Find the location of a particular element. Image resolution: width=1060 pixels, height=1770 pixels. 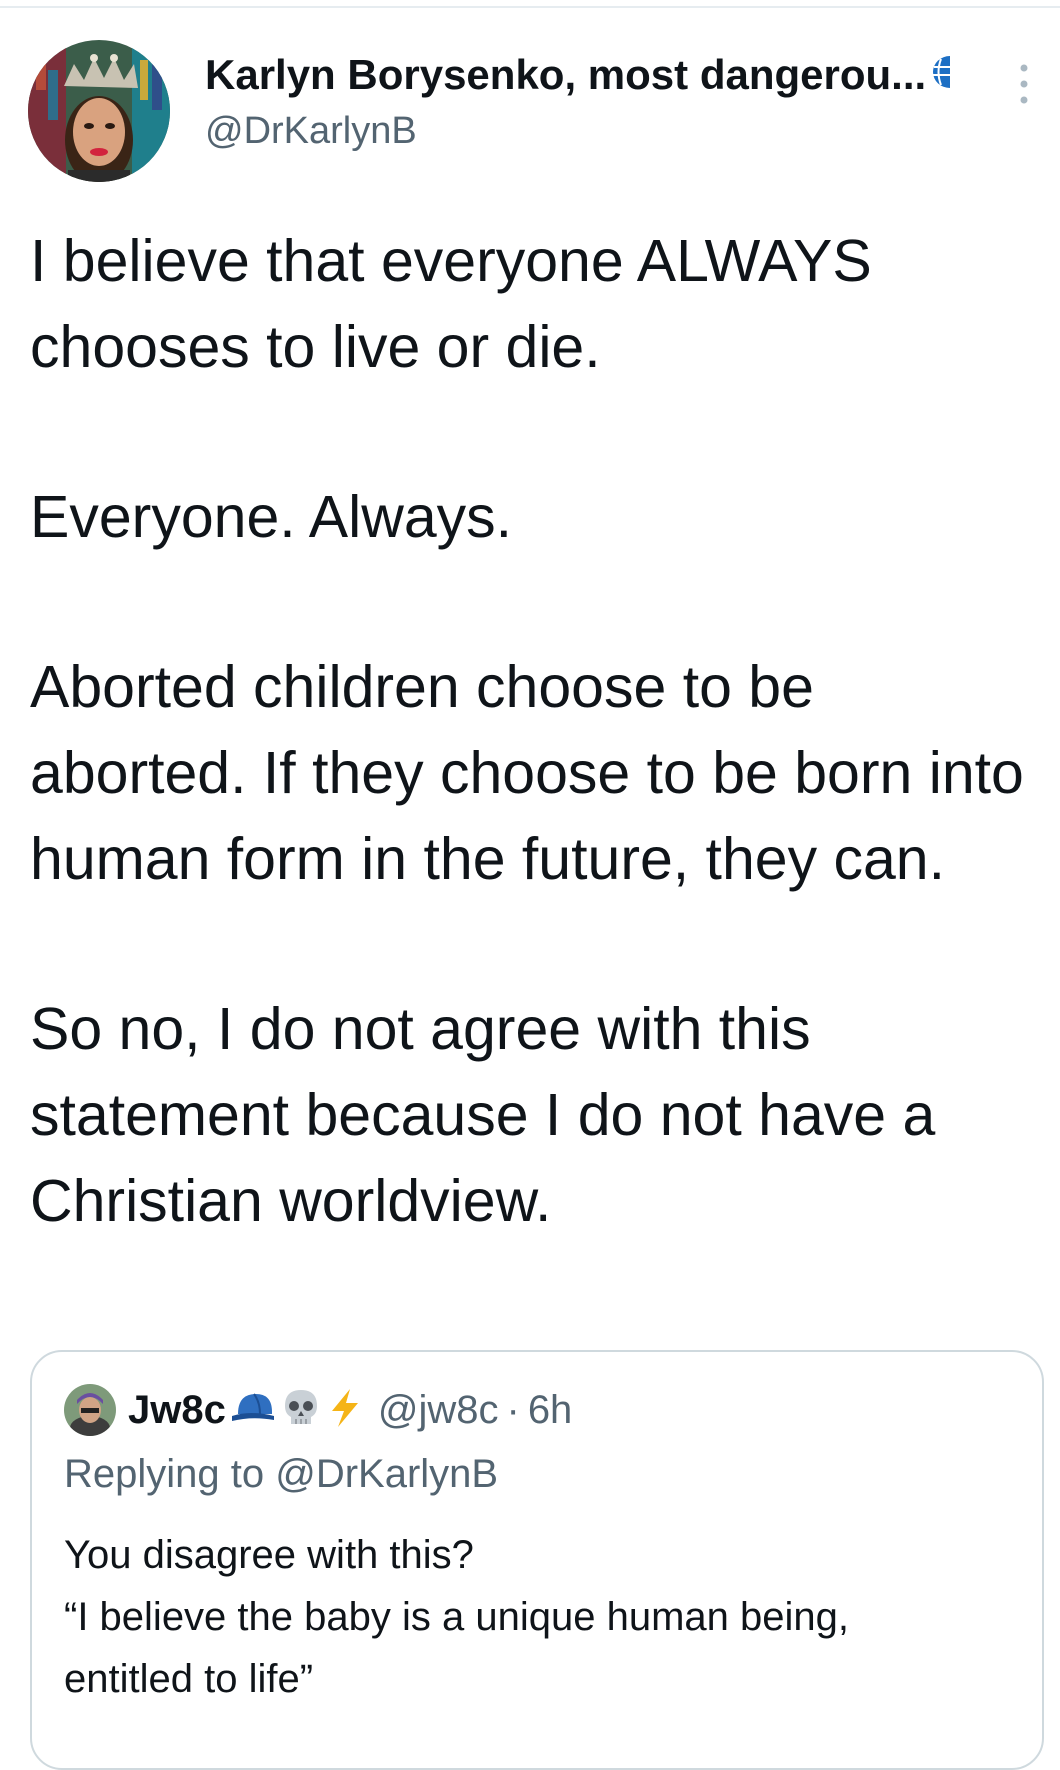

quoted-handle: @jw8c is located at coordinates (438, 1410).